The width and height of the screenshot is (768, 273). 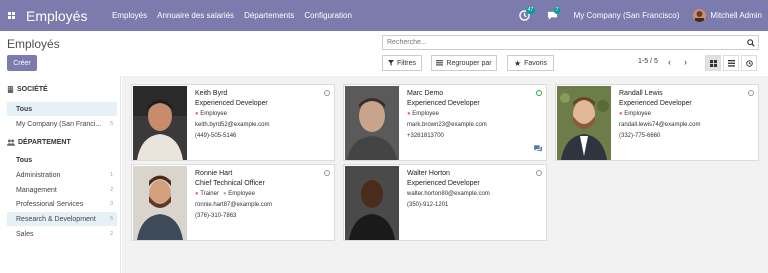 I want to click on company-section-header: SOCIÉTÉ, so click(x=27, y=89).